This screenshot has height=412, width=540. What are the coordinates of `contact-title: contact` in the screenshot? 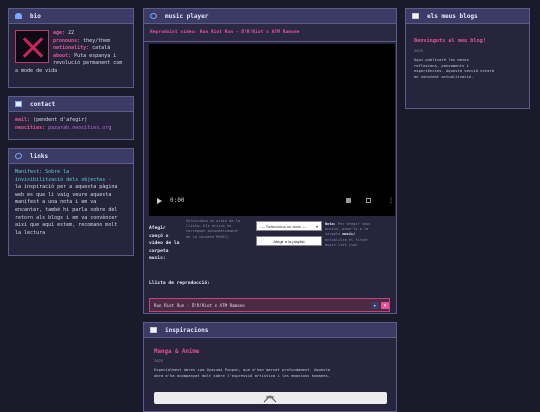 It's located at (43, 104).